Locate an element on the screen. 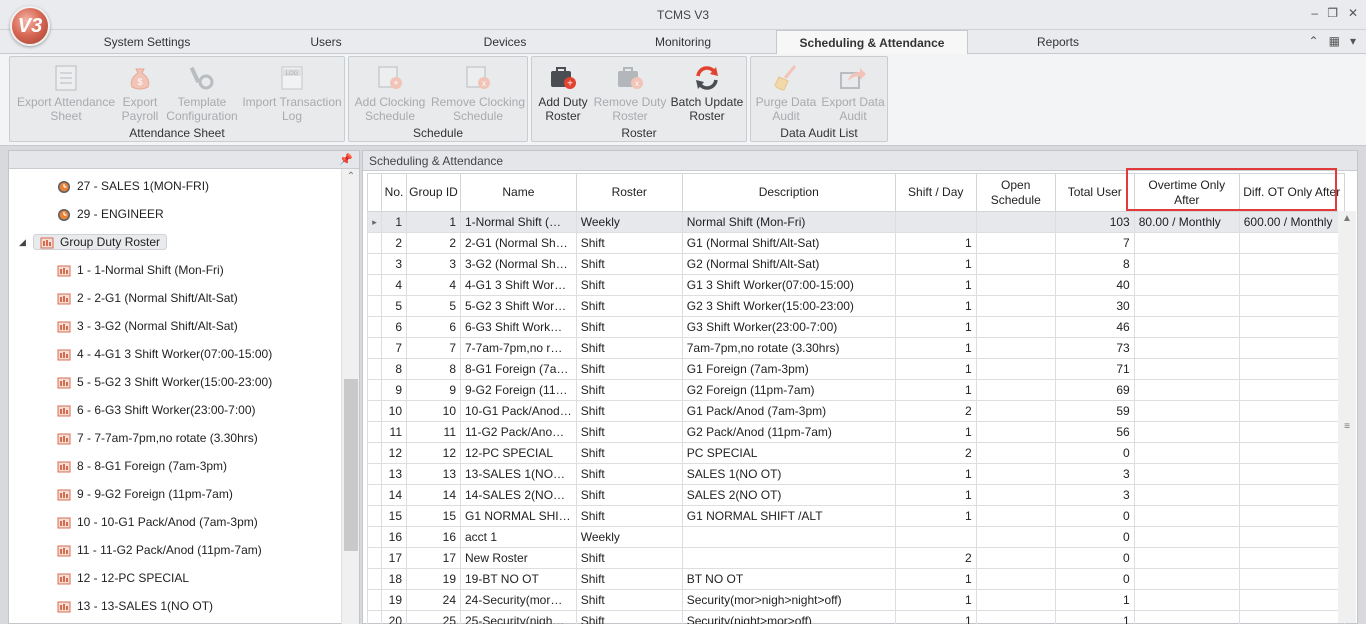  batch-update-roster-button: Batch Update Roster is located at coordinates (707, 92).